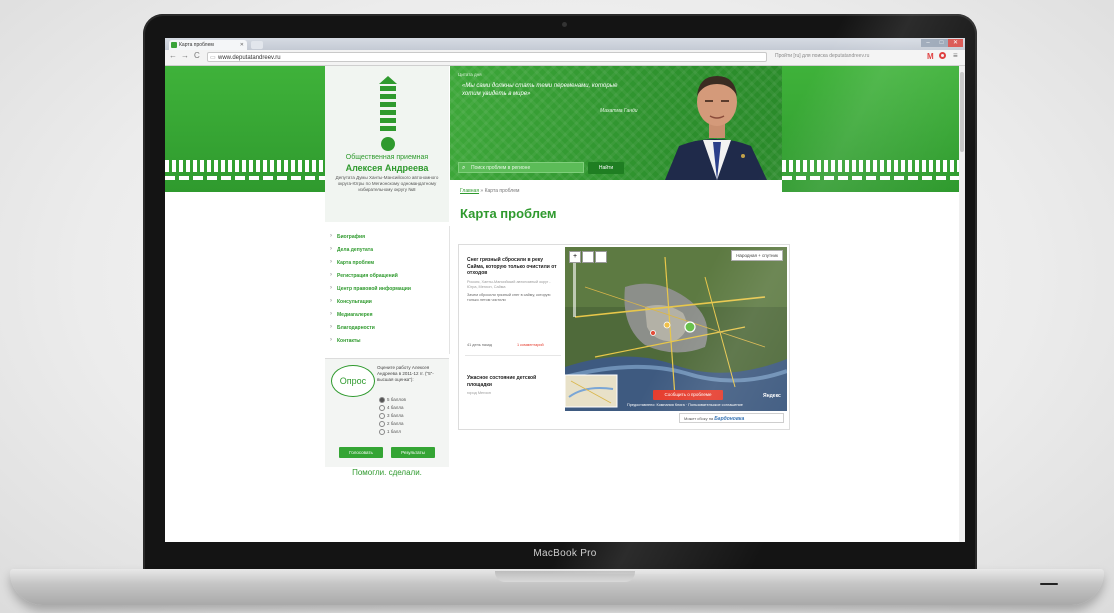  I want to click on ornament-left-strip, so click(245, 178).